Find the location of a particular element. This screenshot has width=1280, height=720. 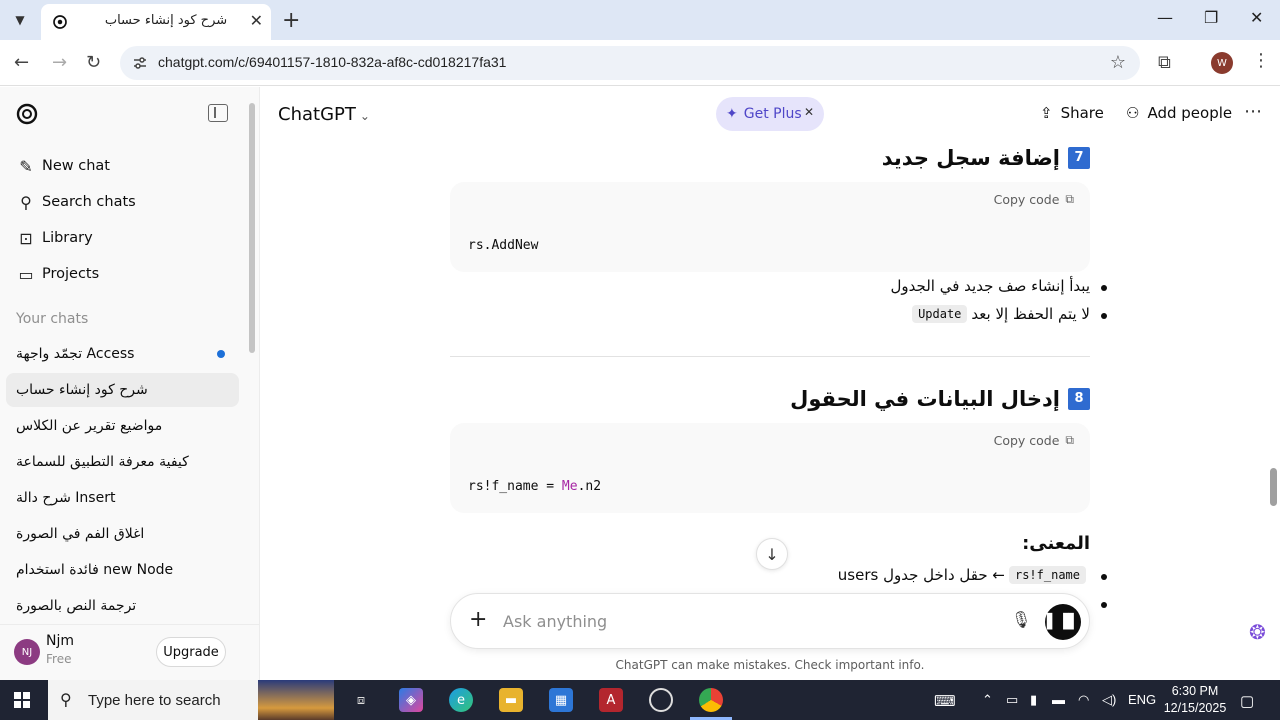

main-scrollbar-track is located at coordinates (1274, 410).